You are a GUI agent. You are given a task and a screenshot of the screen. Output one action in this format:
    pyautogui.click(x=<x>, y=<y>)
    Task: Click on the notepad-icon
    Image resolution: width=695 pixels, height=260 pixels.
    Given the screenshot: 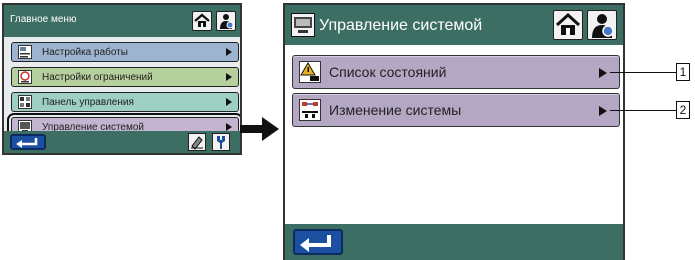 What is the action you would take?
    pyautogui.click(x=197, y=143)
    